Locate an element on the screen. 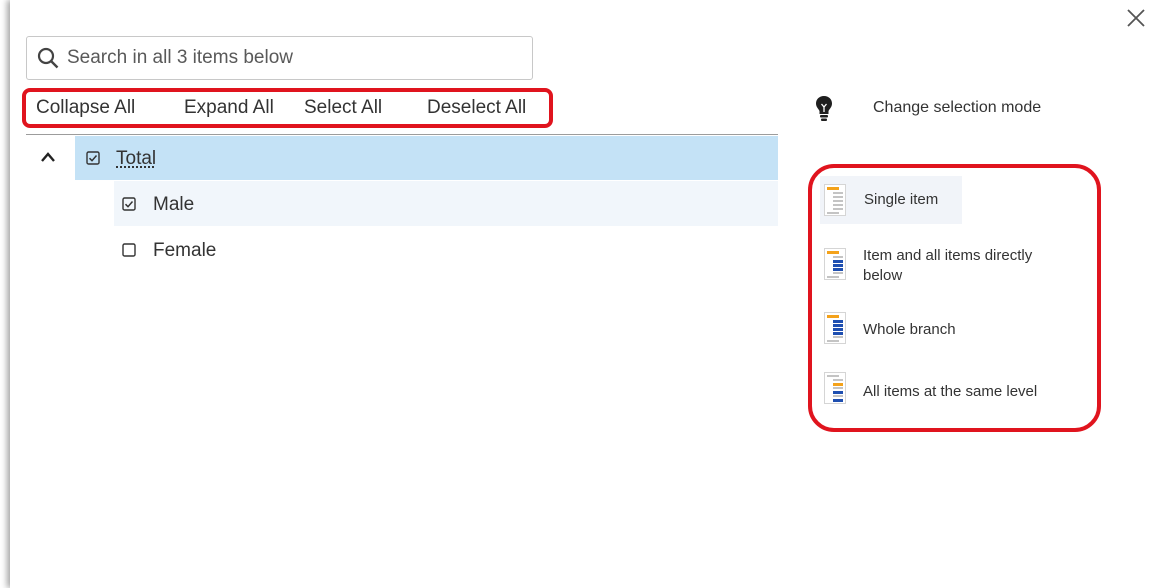 This screenshot has width=1150, height=588. mode-item-and-children: Item and all items directly below is located at coordinates (945, 268).